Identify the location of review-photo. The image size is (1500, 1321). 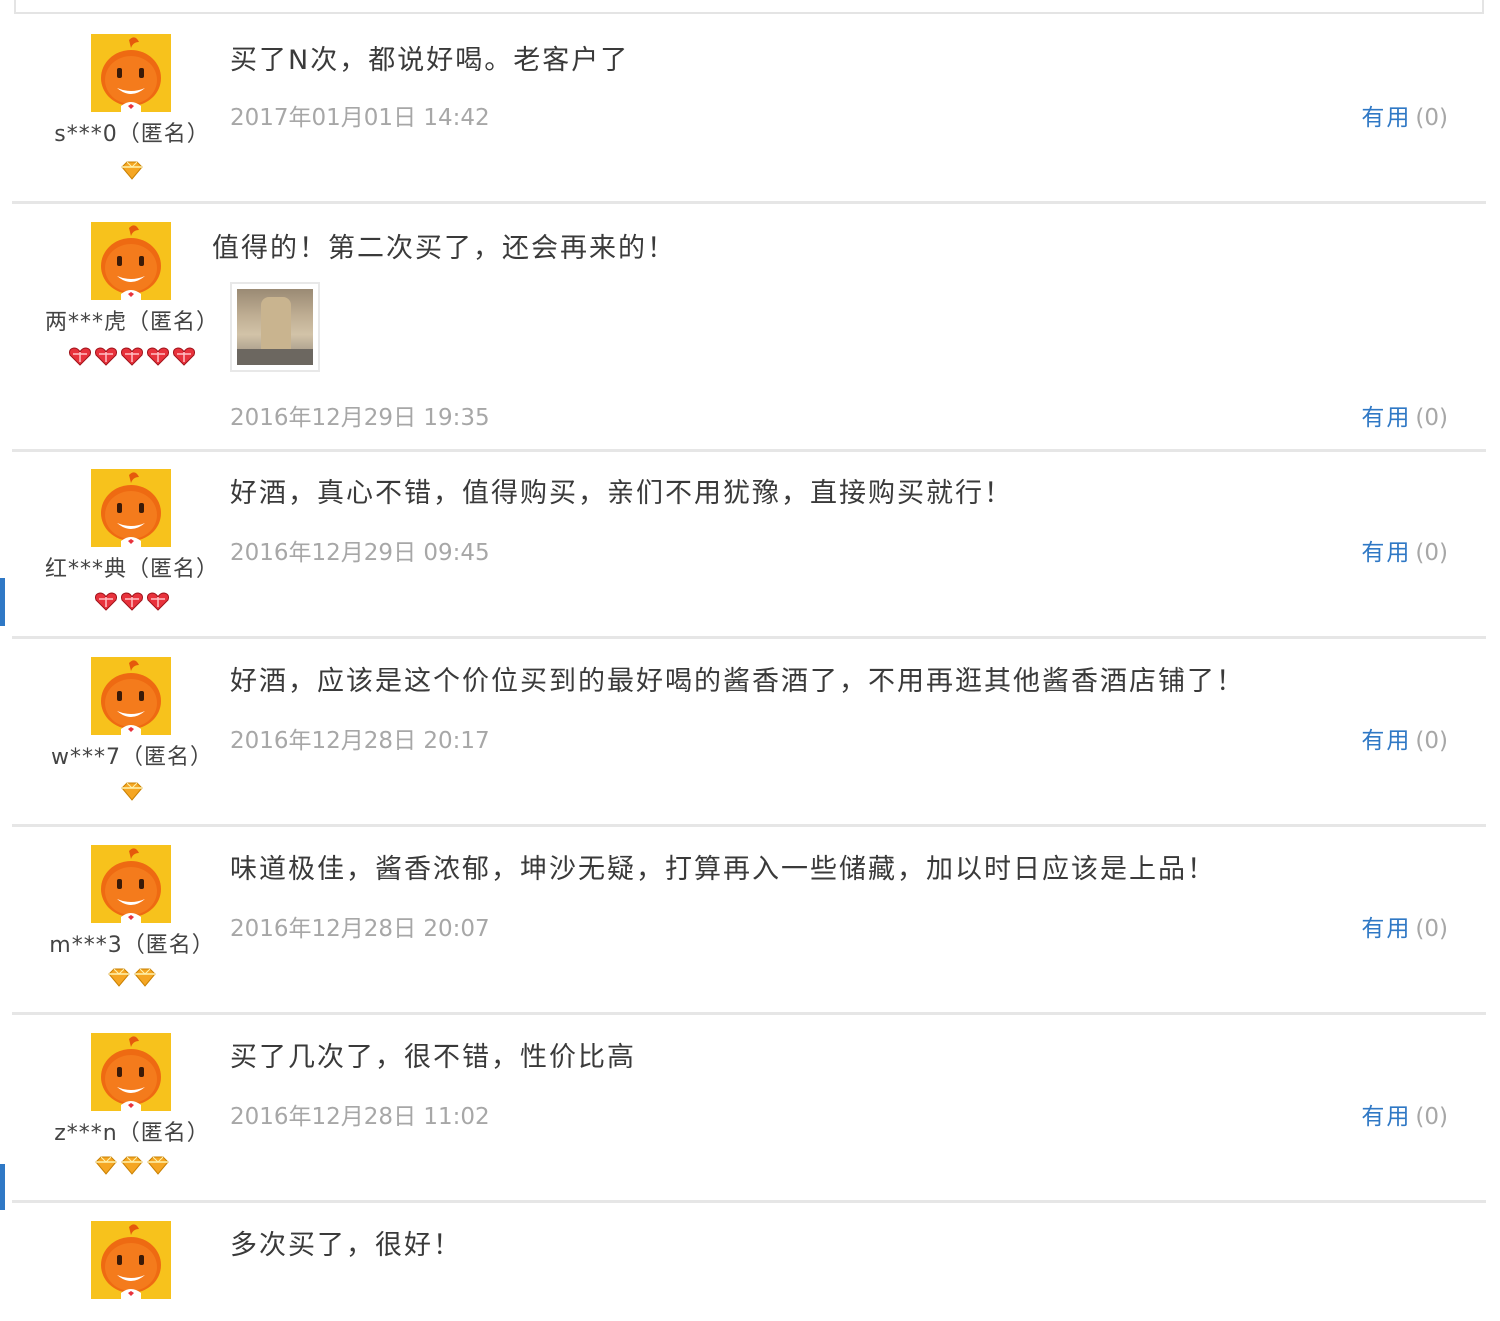
(275, 327).